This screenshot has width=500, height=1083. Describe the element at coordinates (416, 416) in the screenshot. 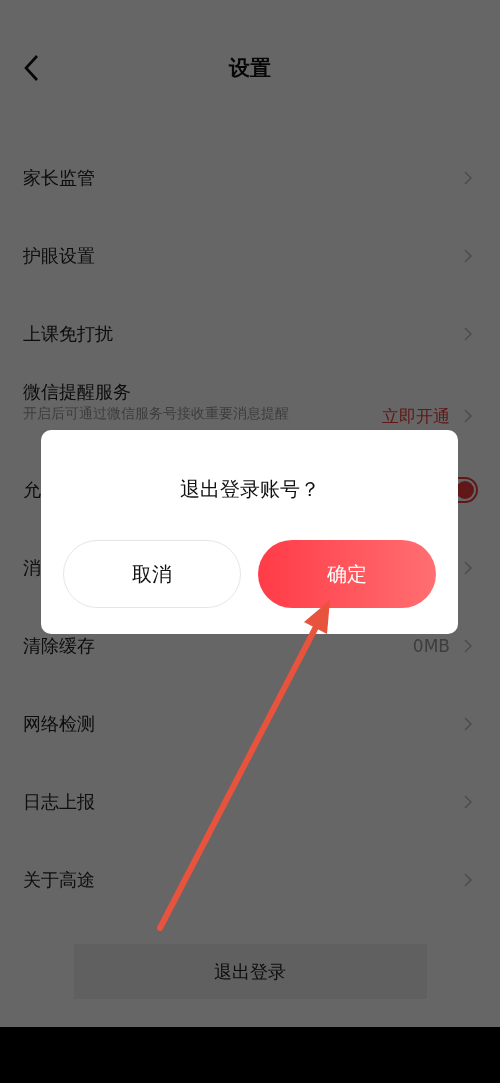

I see `row-value: 立即开通` at that location.